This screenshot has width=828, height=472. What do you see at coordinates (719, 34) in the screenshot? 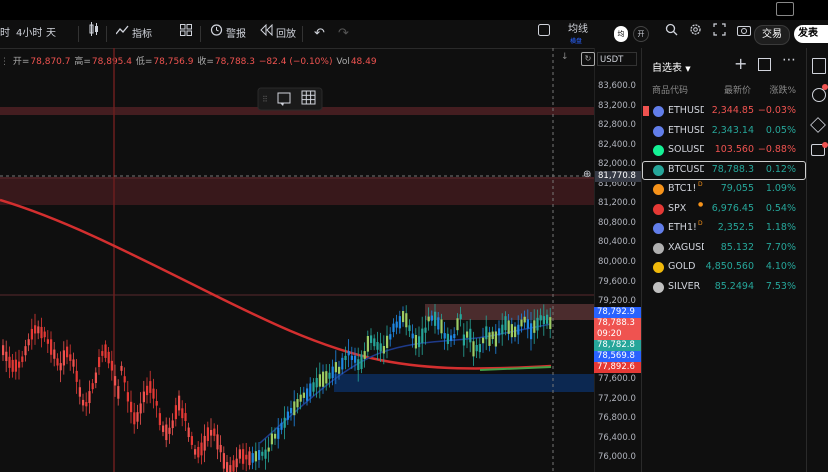
I see `fullscreen-icon` at bounding box center [719, 34].